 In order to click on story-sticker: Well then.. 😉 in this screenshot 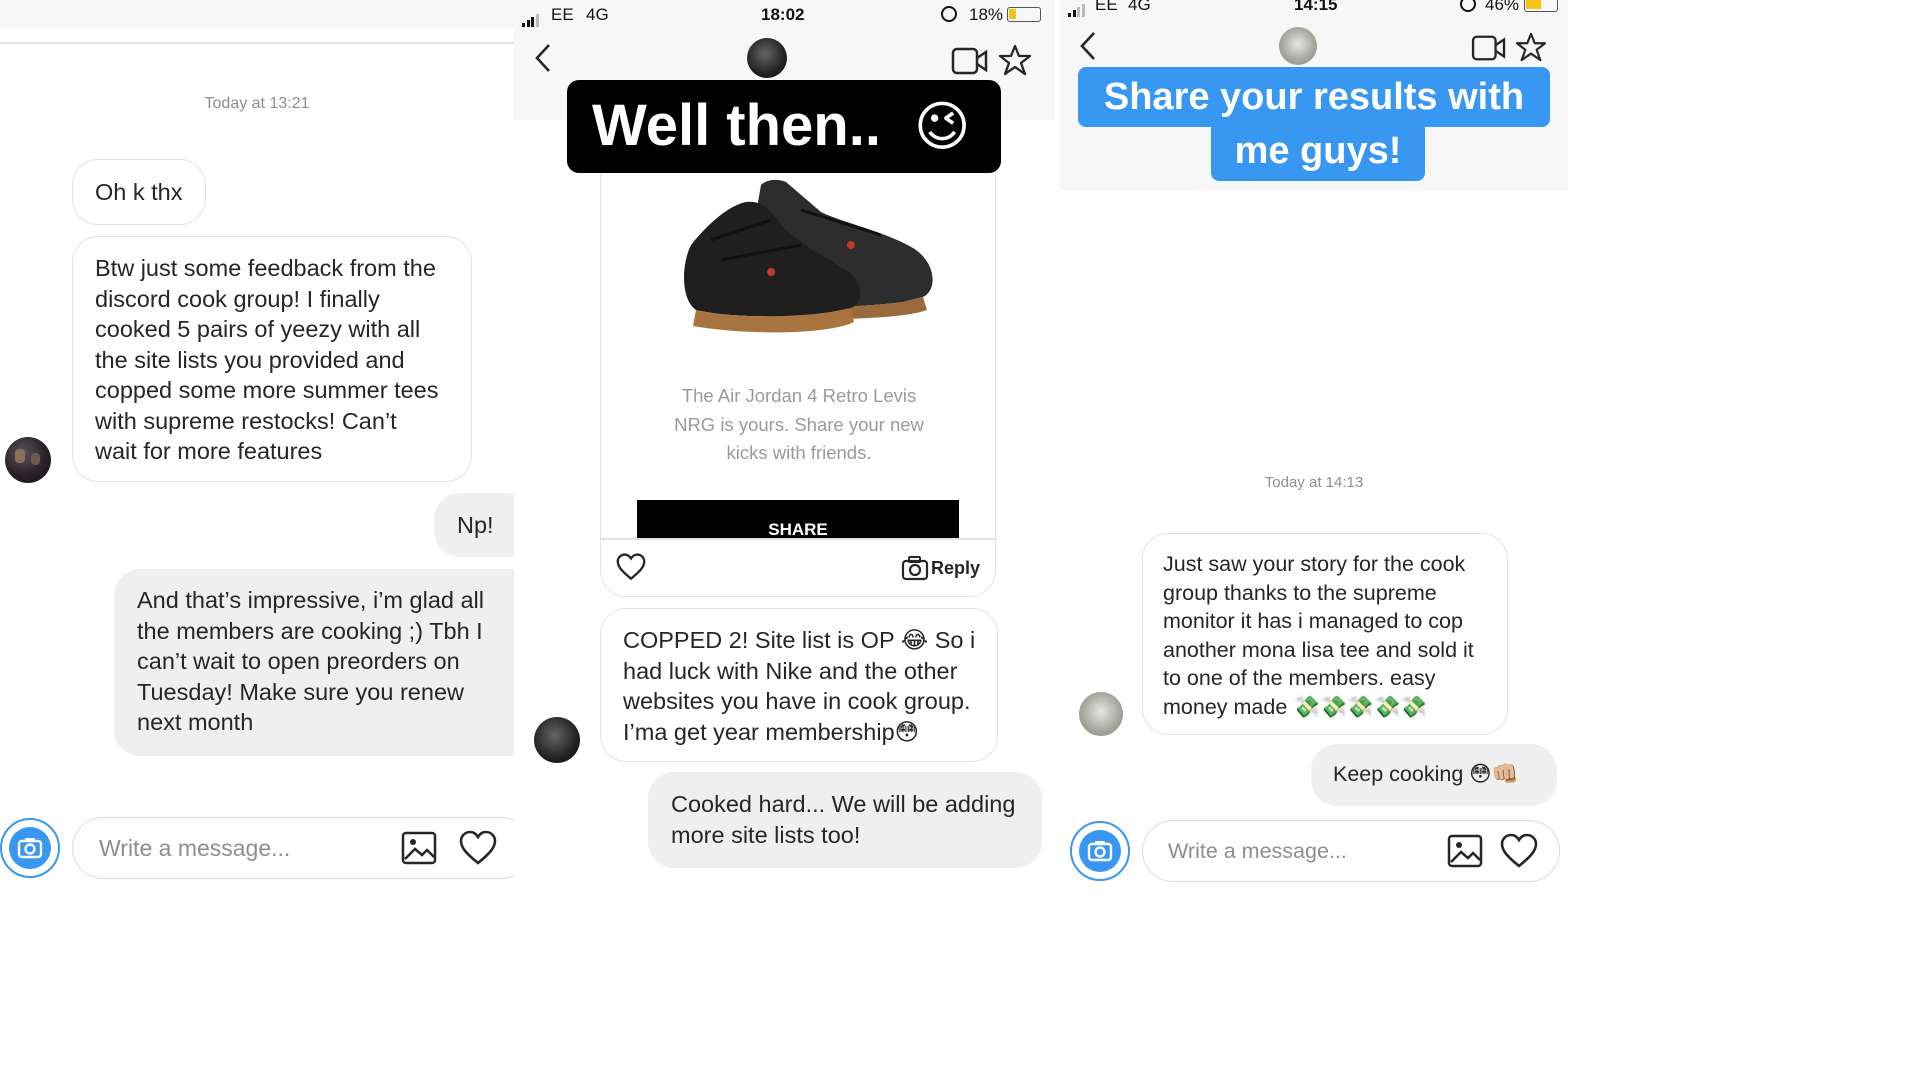, I will do `click(784, 126)`.